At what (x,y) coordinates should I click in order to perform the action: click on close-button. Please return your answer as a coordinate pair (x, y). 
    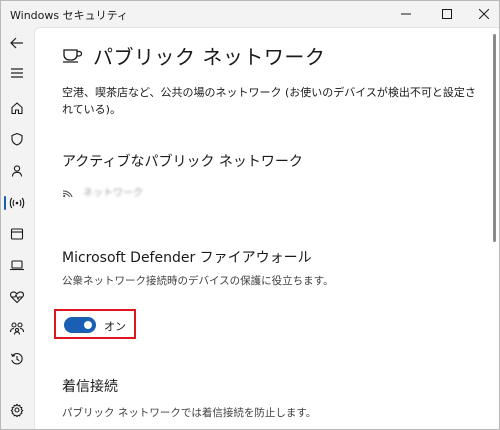
    Looking at the image, I should click on (482, 14).